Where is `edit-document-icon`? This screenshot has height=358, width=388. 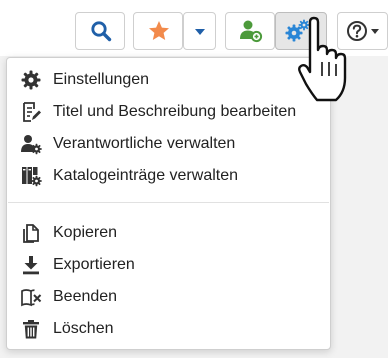
edit-document-icon is located at coordinates (32, 112).